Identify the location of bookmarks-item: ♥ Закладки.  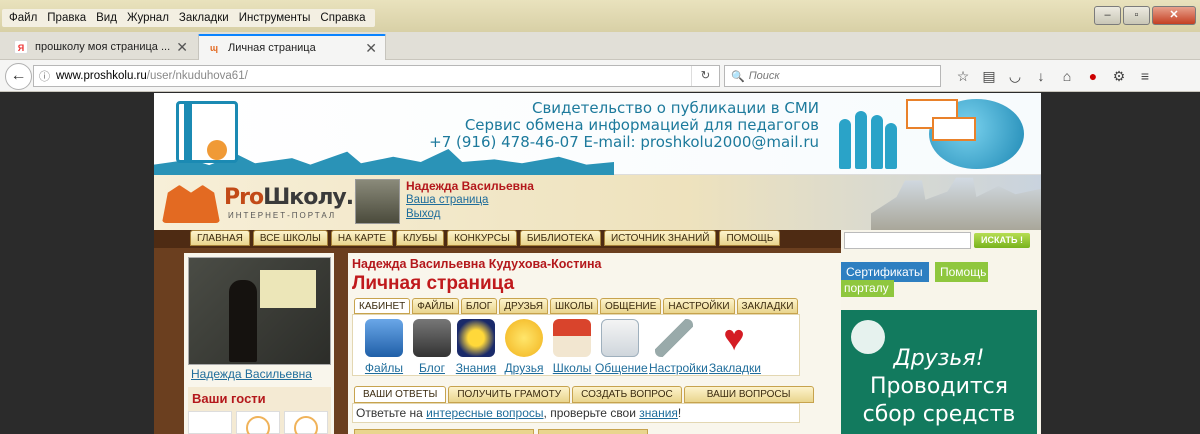
(735, 347).